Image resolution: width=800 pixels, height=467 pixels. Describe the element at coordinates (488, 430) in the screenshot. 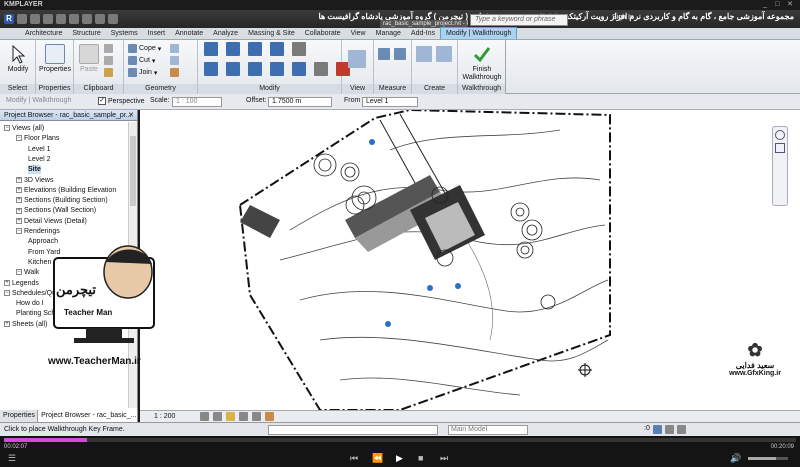

I see `design-option-select: Main Model` at that location.